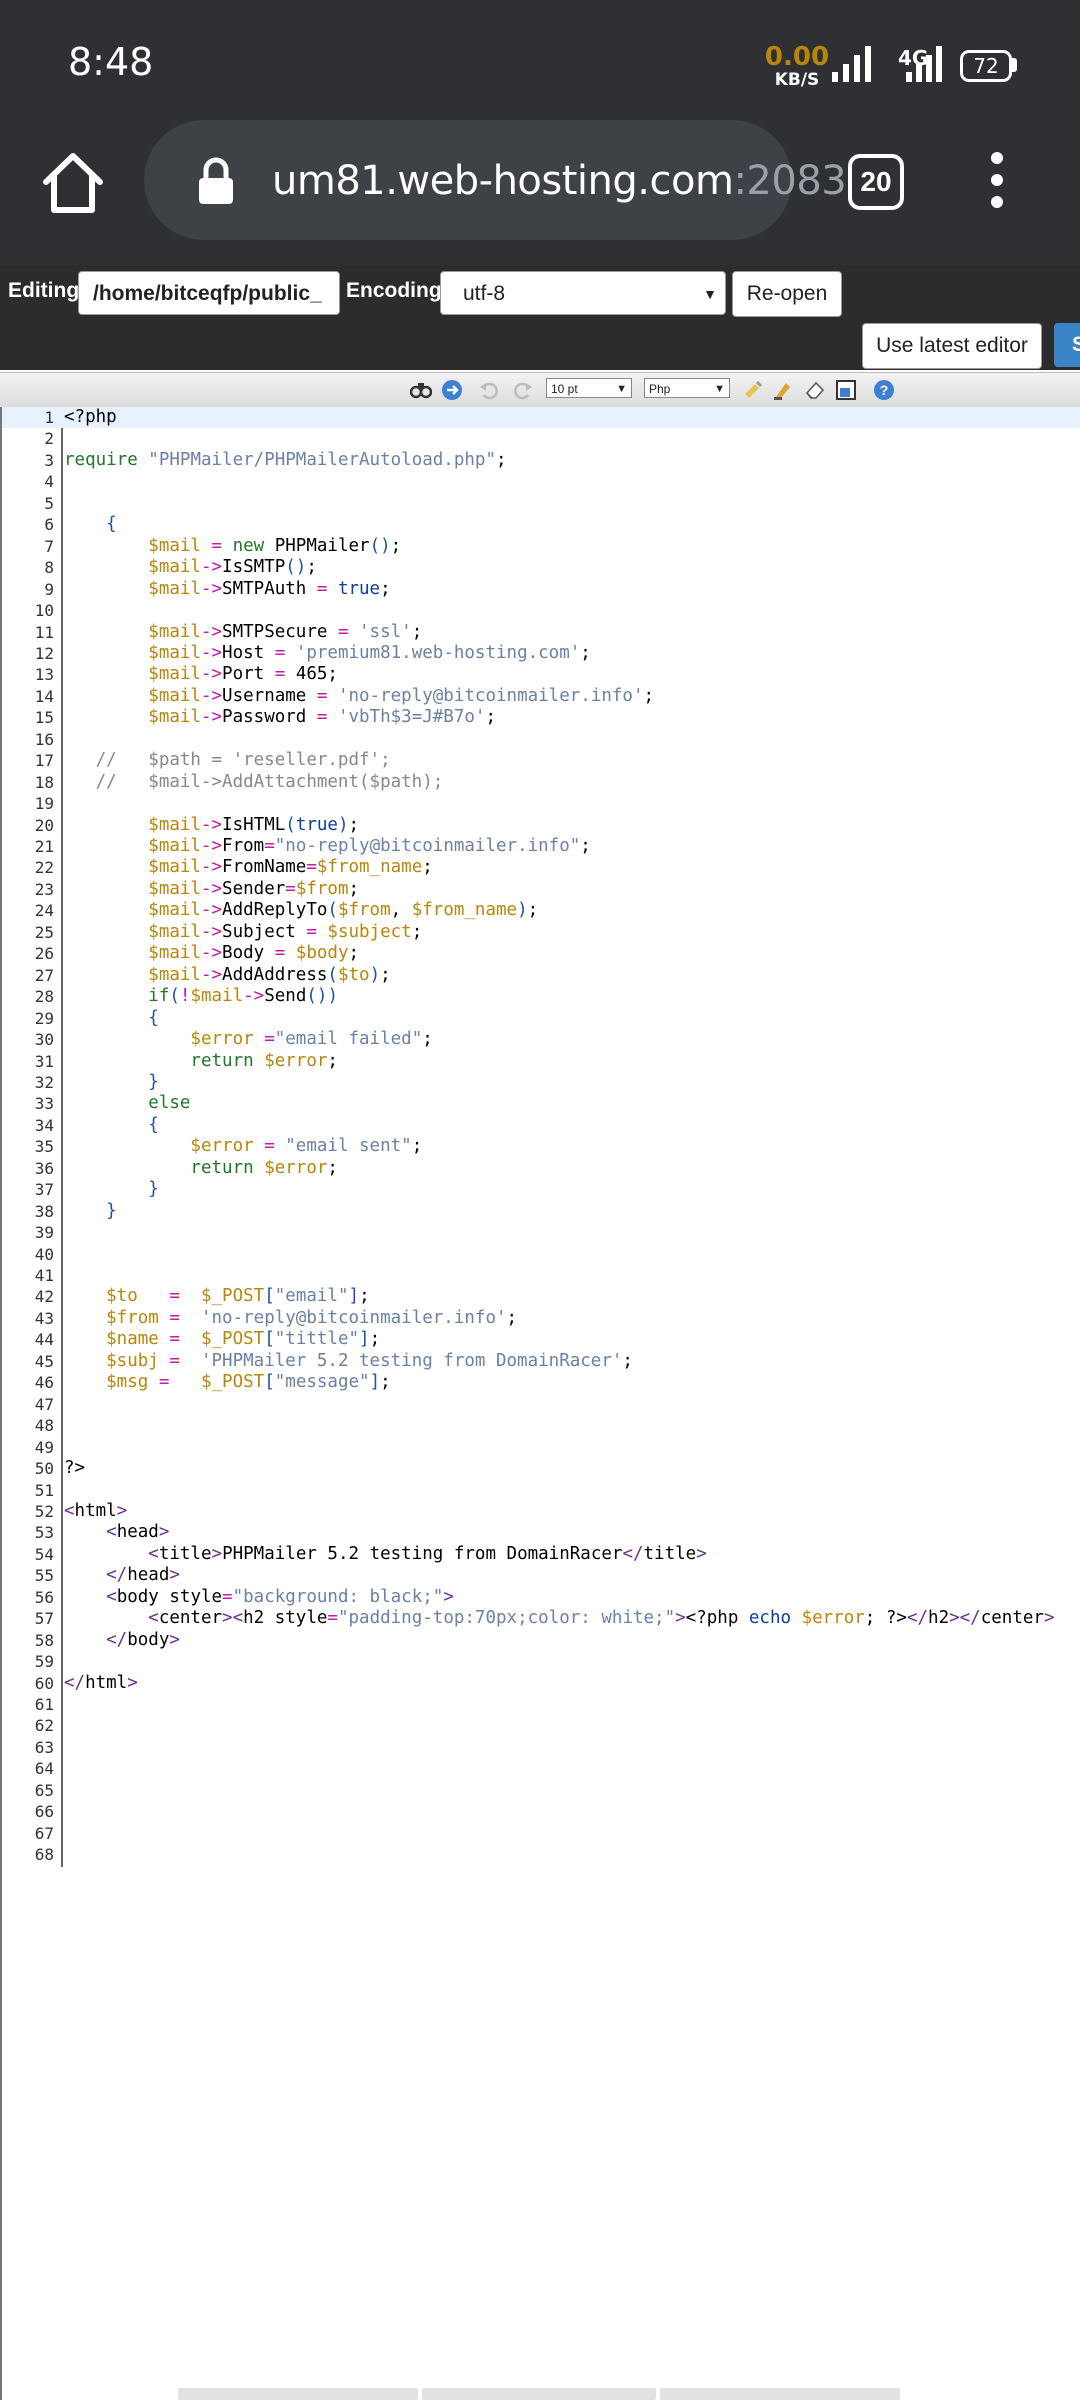 This screenshot has height=2400, width=1080. Describe the element at coordinates (541, 1296) in the screenshot. I see `code-line: 42 $to = $_POST["email"];` at that location.